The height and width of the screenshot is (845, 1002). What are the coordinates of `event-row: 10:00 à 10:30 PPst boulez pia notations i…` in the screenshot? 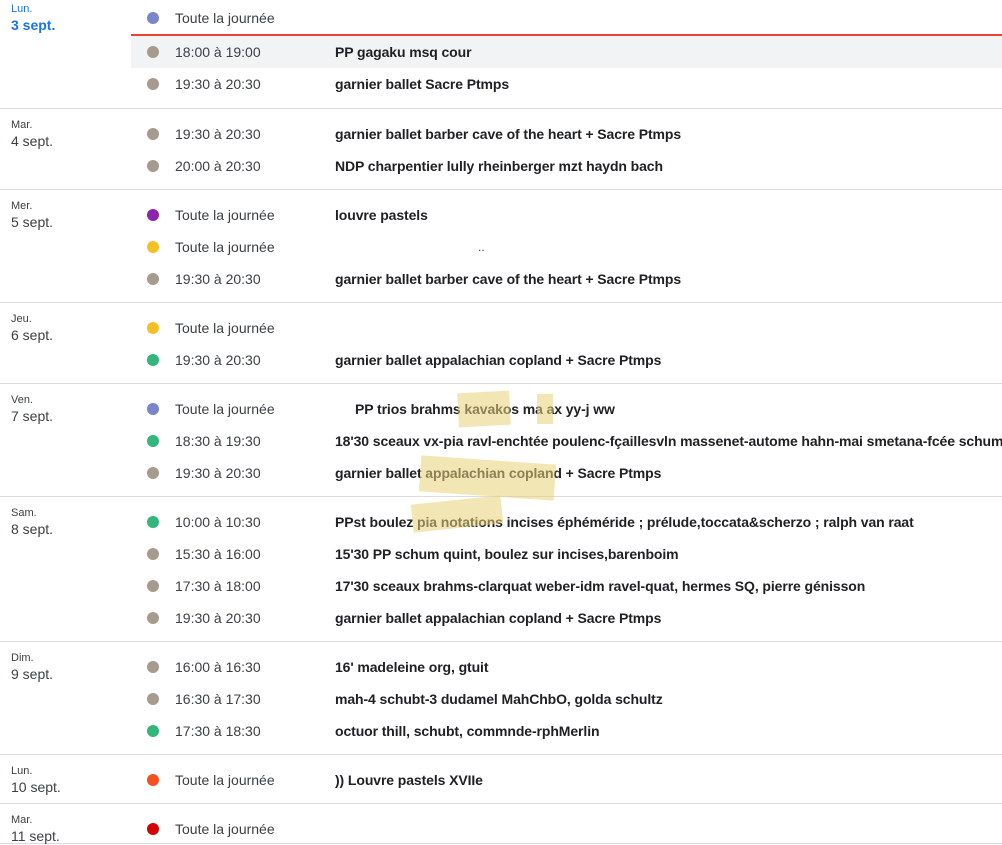 It's located at (566, 522).